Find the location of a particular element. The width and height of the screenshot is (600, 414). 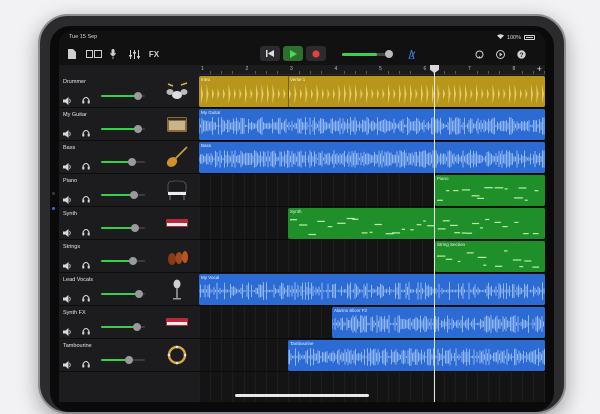

tambourine-icon is located at coordinates (177, 355).